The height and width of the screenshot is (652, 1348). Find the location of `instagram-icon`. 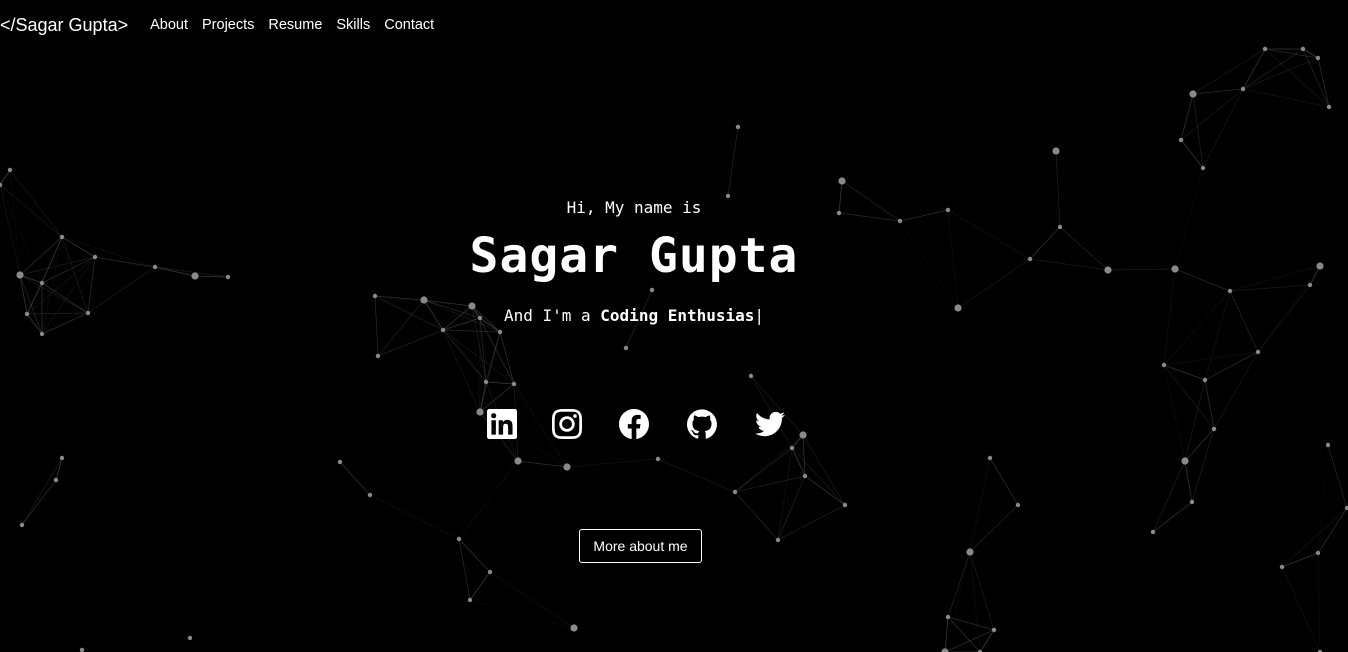

instagram-icon is located at coordinates (567, 426).